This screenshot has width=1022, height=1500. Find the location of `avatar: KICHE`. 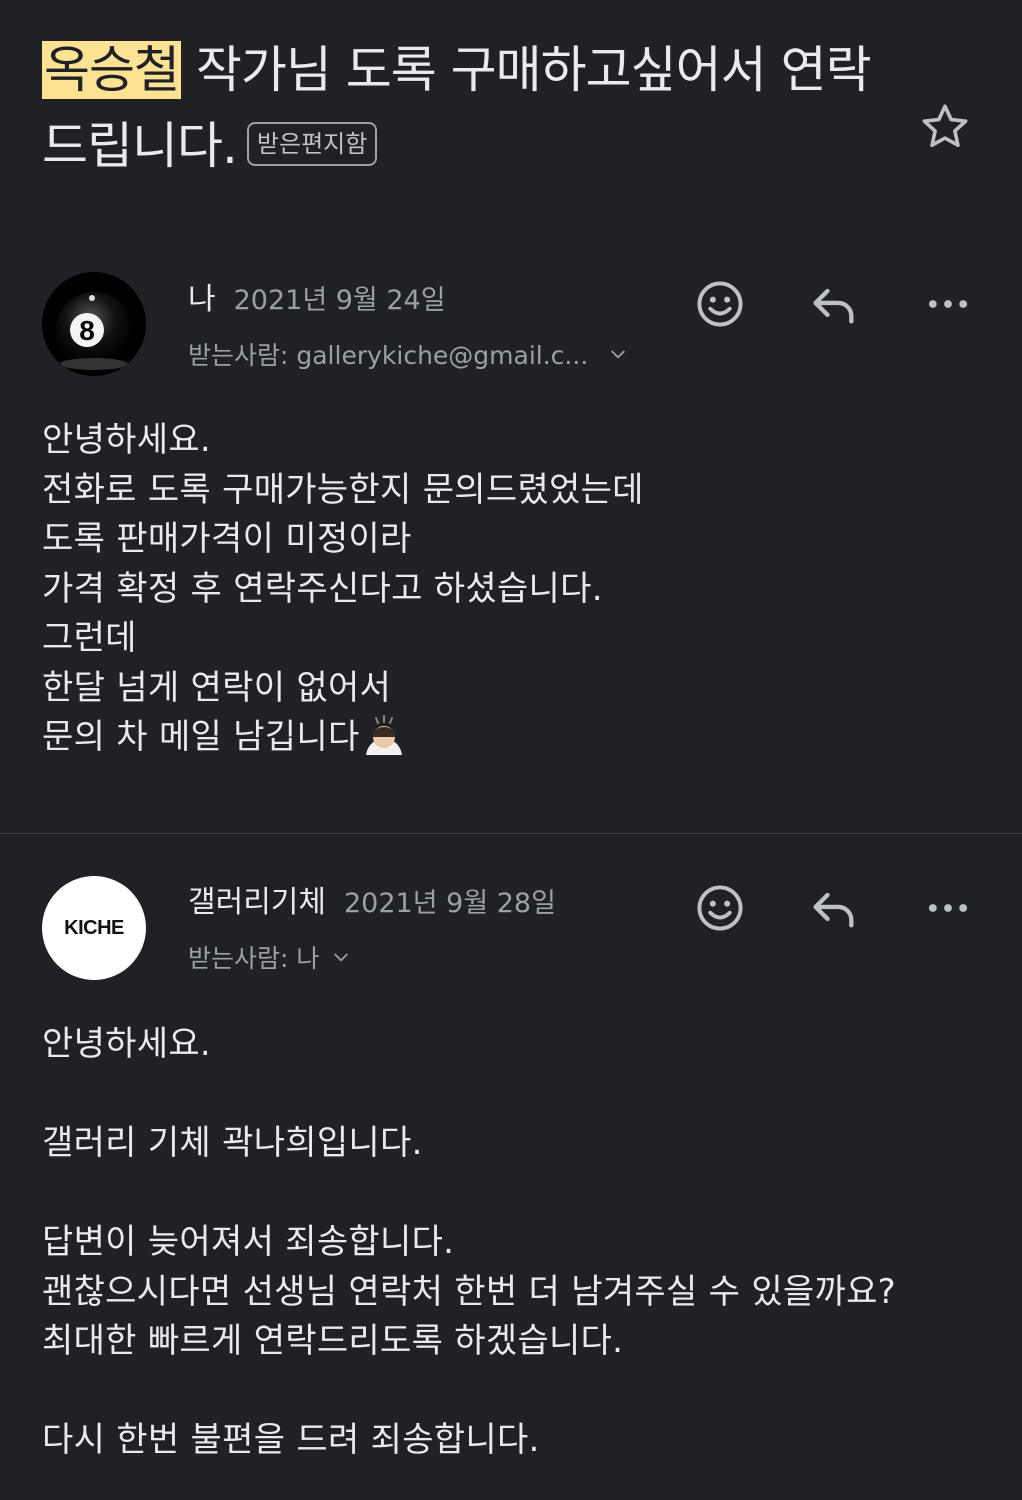

avatar: KICHE is located at coordinates (94, 928).